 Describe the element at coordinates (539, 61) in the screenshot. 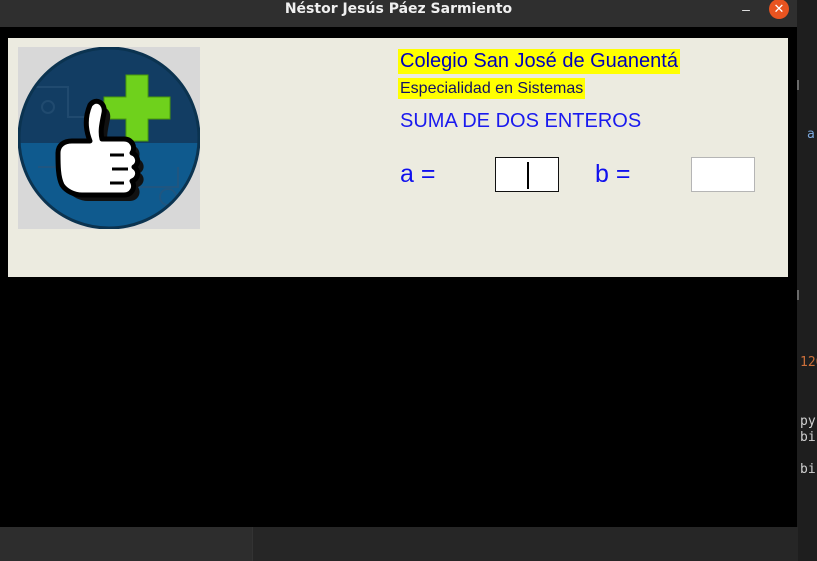

I see `school-name: Colegio San José de Guanentá` at that location.